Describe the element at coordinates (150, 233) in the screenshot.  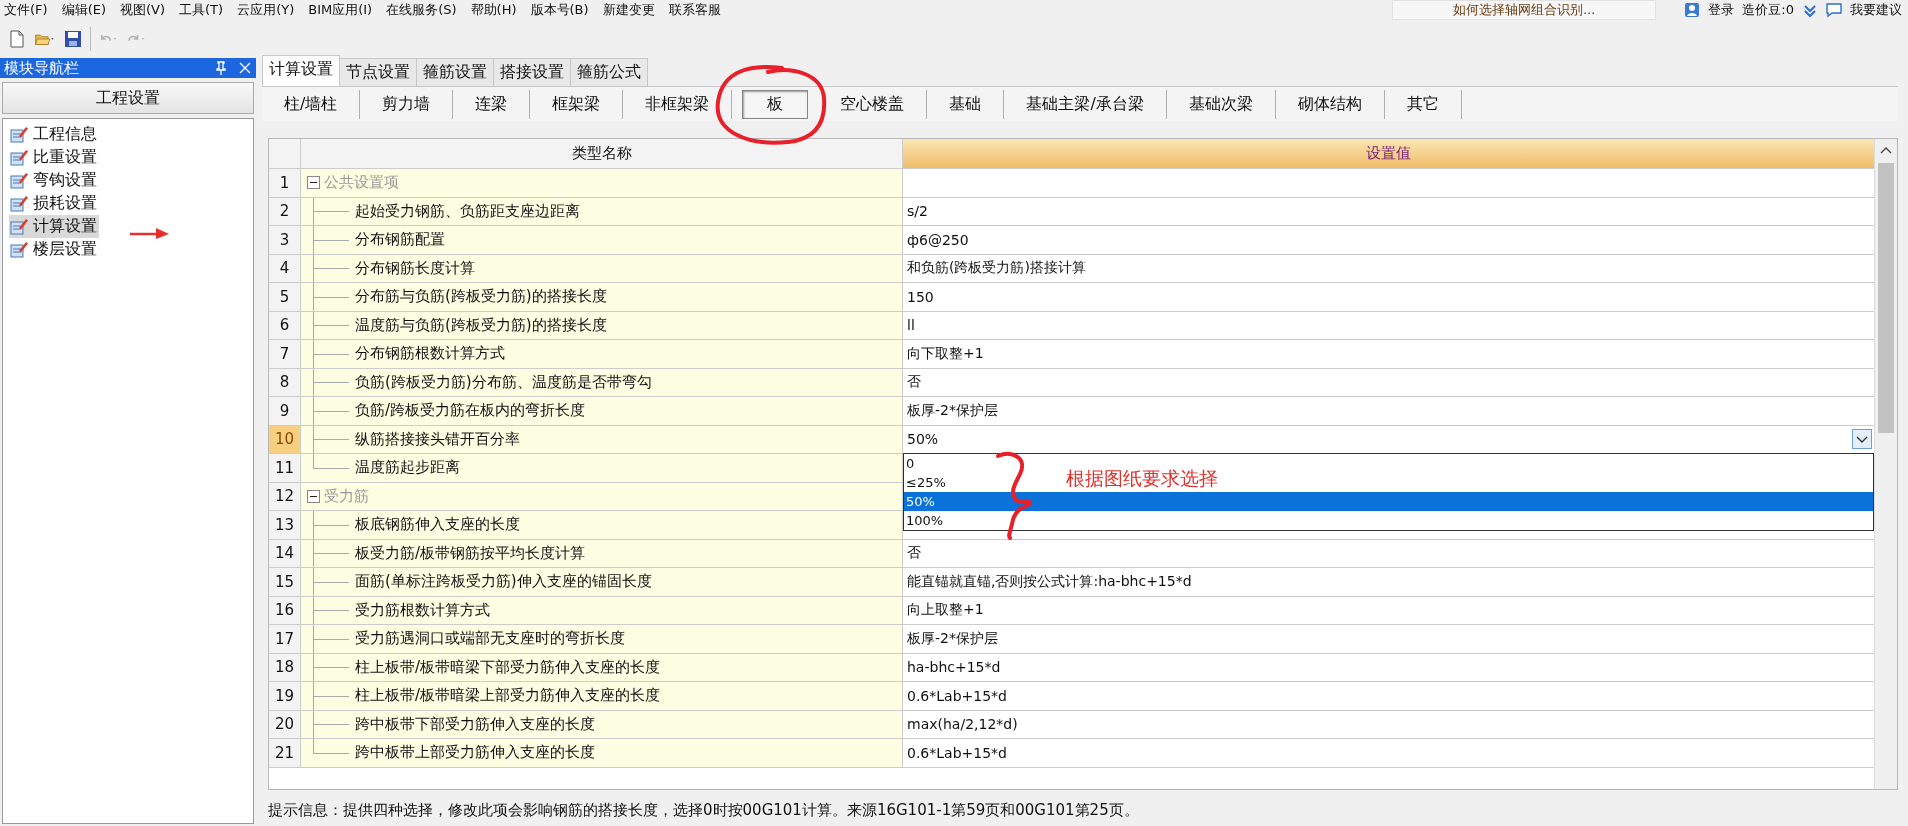
I see `arrow-mark` at that location.